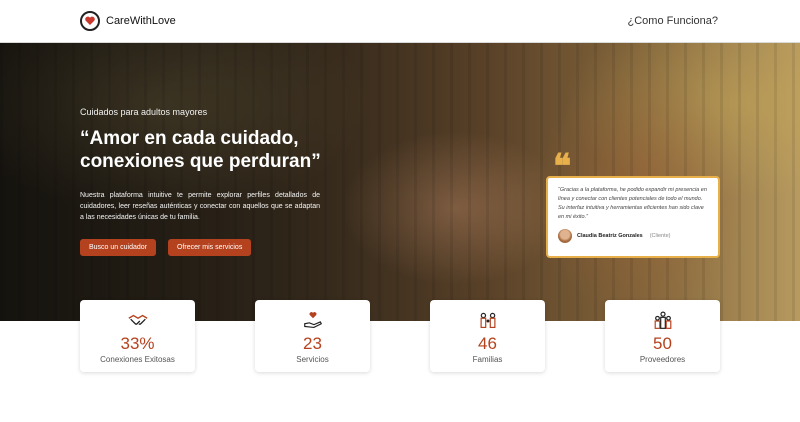 The width and height of the screenshot is (800, 422). What do you see at coordinates (673, 21) in the screenshot?
I see `nav-como-funciona: ¿Como Funciona?` at bounding box center [673, 21].